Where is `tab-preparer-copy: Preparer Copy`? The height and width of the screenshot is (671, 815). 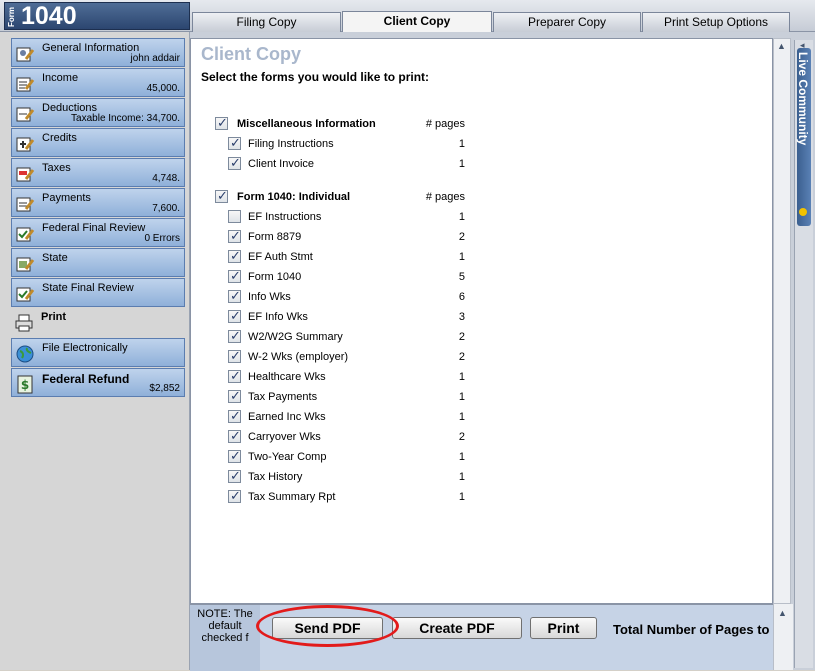 tab-preparer-copy: Preparer Copy is located at coordinates (567, 22).